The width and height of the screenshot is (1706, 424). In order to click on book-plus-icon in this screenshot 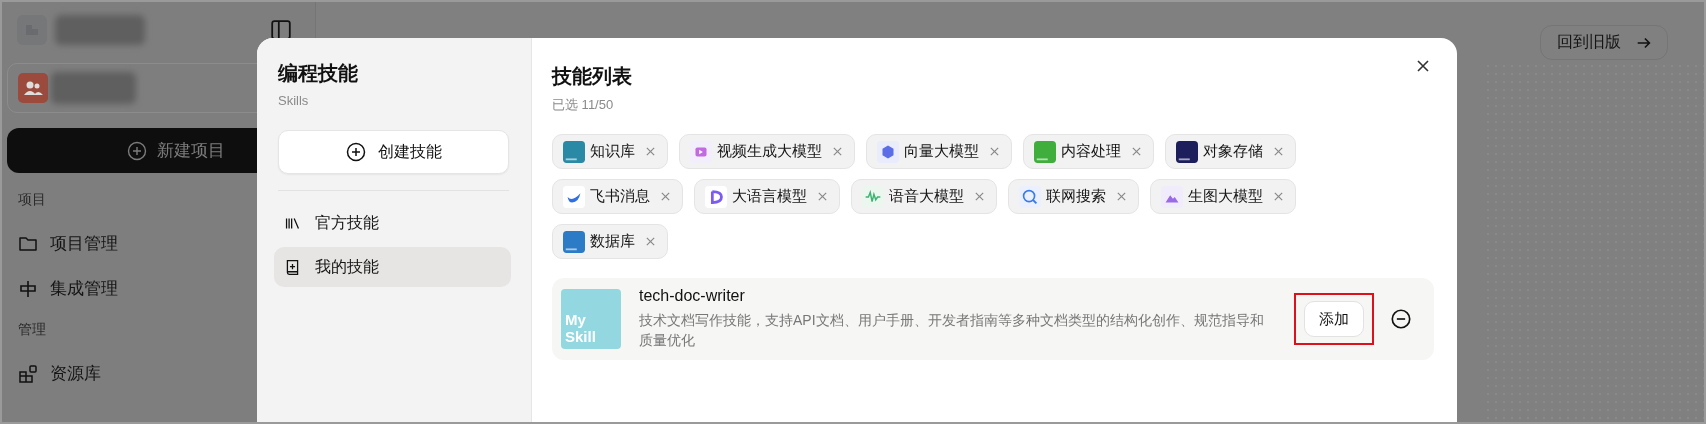, I will do `click(292, 267)`.